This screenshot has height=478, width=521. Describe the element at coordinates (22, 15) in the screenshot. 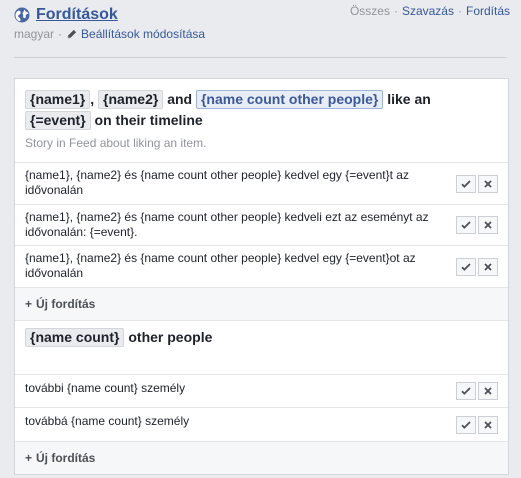

I see `globe-icon` at that location.